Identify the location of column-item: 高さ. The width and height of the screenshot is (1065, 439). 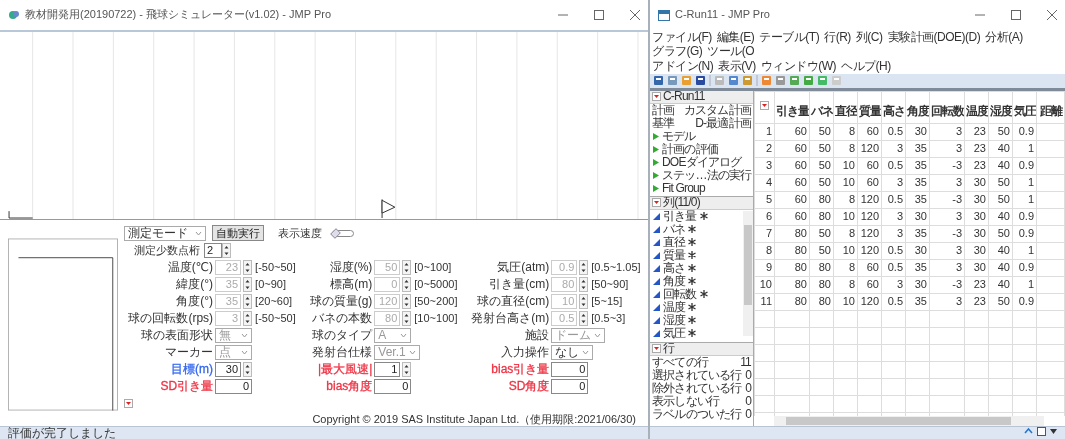
(696, 268).